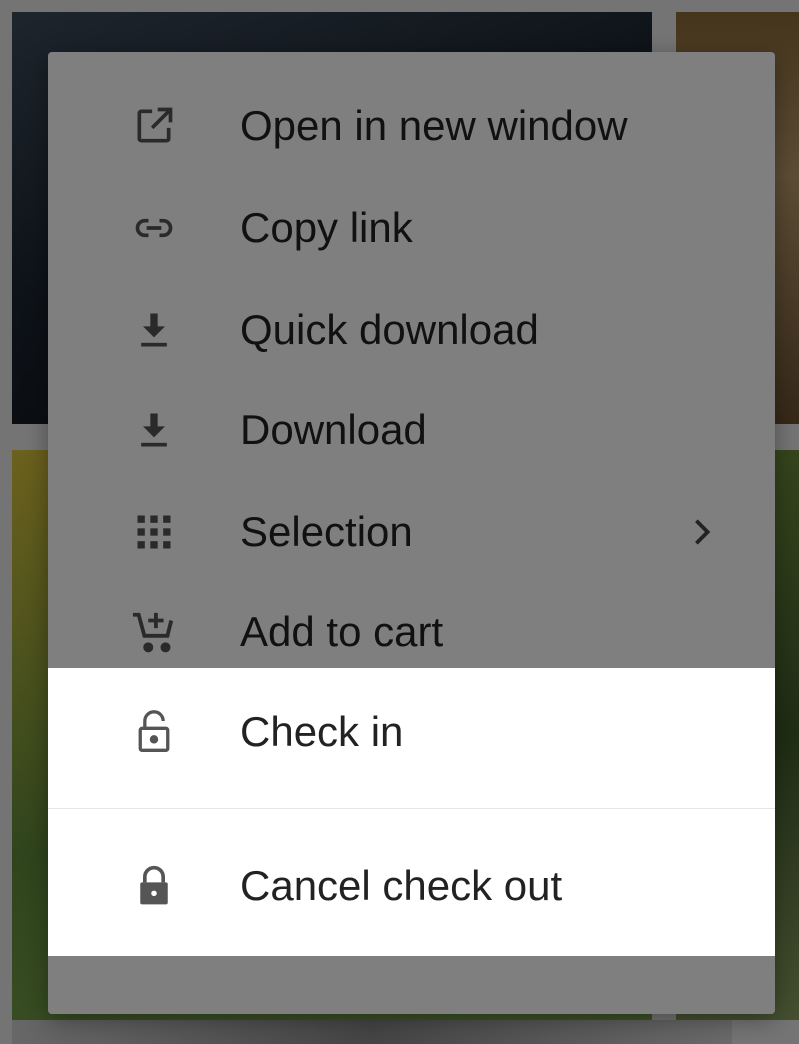 Image resolution: width=799 pixels, height=1044 pixels. I want to click on menu-item-label: Copy link, so click(326, 227).